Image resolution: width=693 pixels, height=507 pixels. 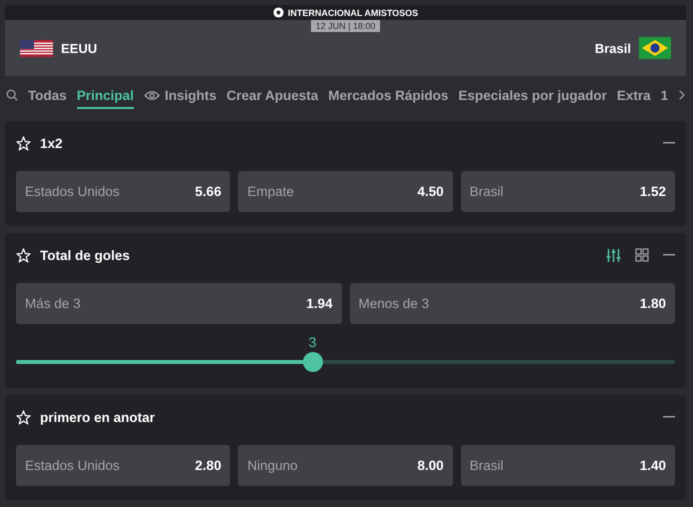 What do you see at coordinates (179, 303) in the screenshot?
I see `odds-button: Más de 3 1.94` at bounding box center [179, 303].